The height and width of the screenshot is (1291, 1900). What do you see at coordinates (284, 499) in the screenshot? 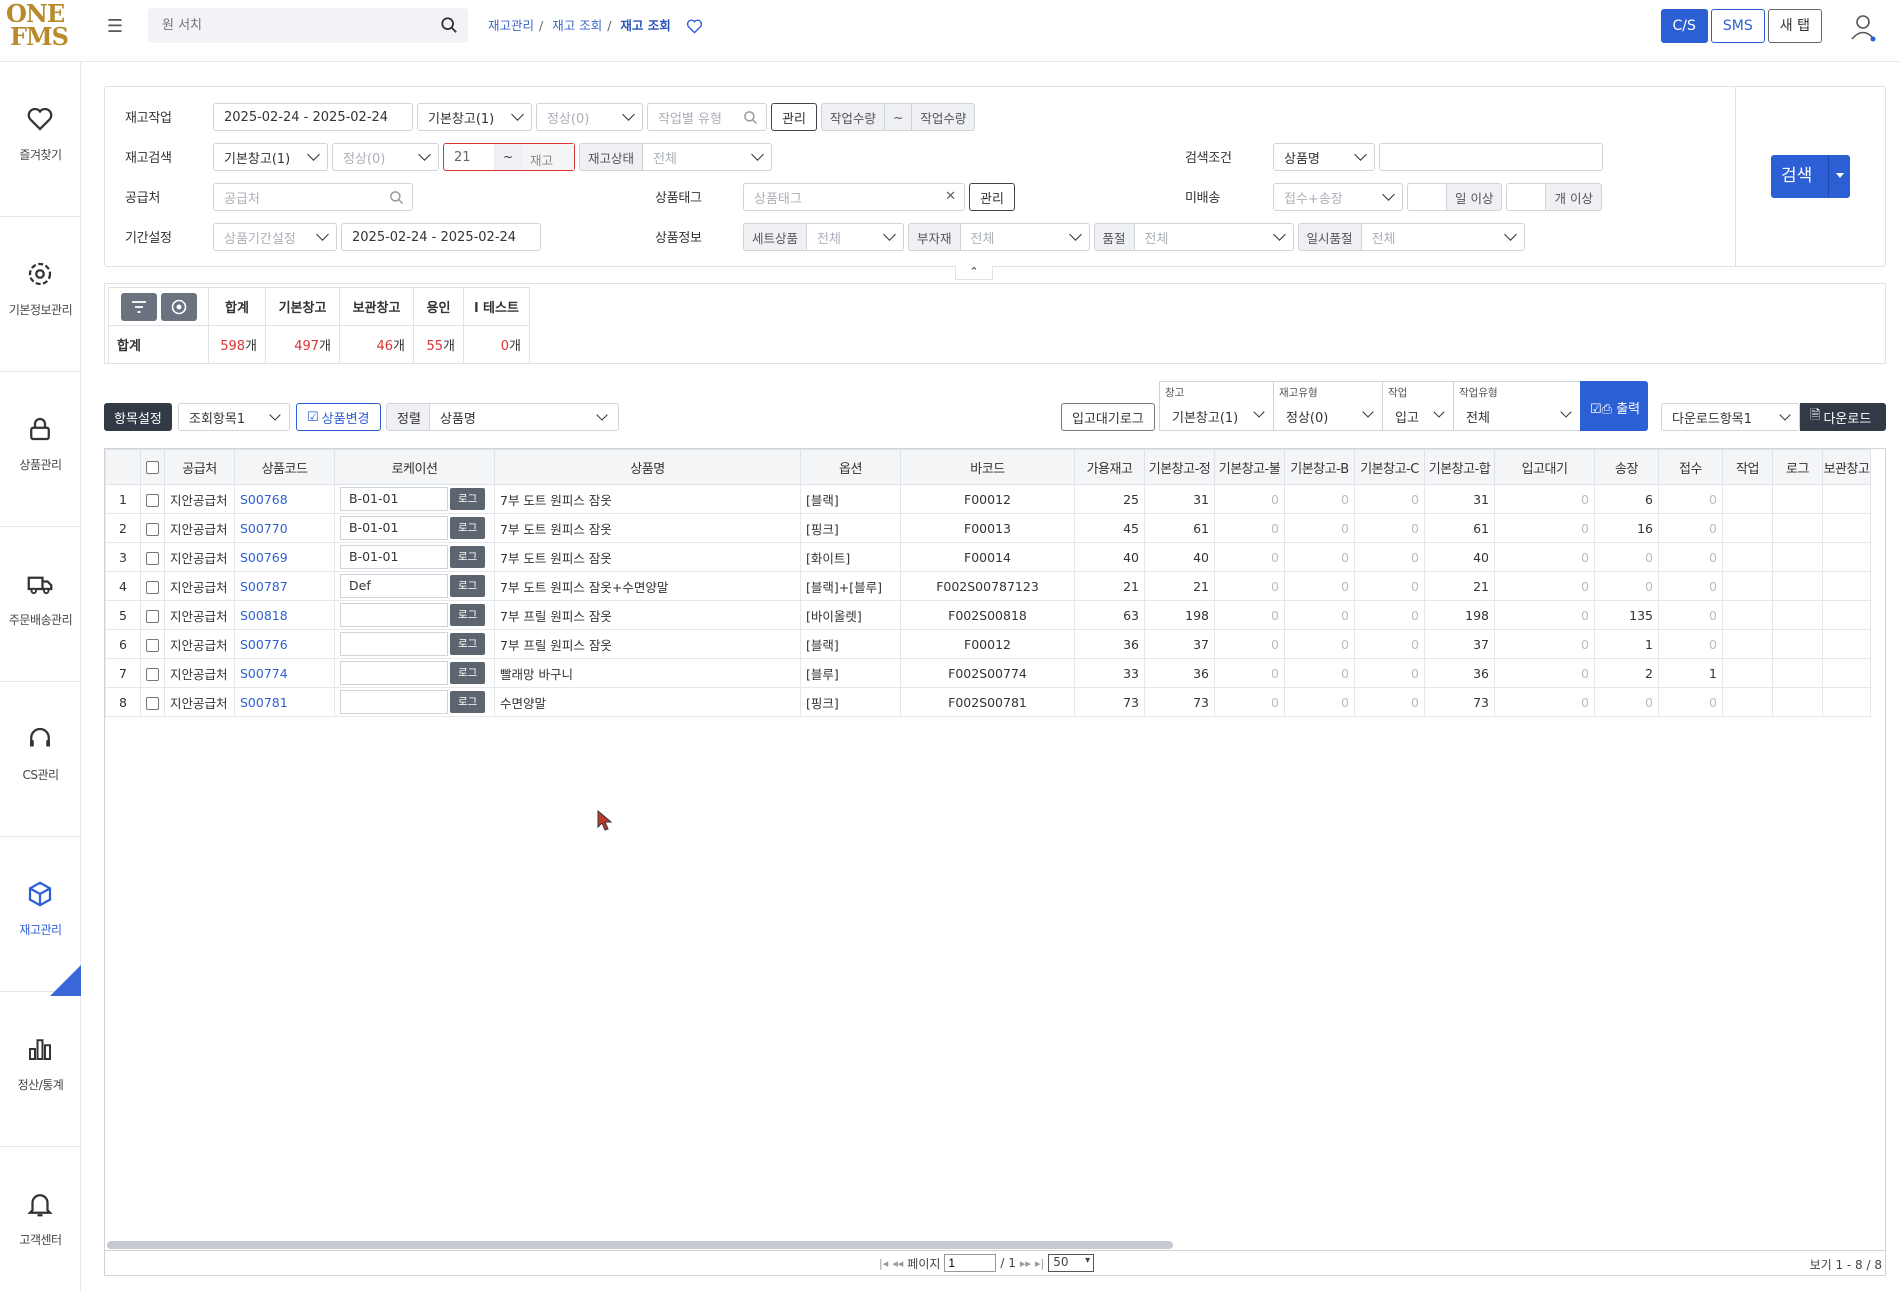
I see `cell-product-code: S00768` at bounding box center [284, 499].